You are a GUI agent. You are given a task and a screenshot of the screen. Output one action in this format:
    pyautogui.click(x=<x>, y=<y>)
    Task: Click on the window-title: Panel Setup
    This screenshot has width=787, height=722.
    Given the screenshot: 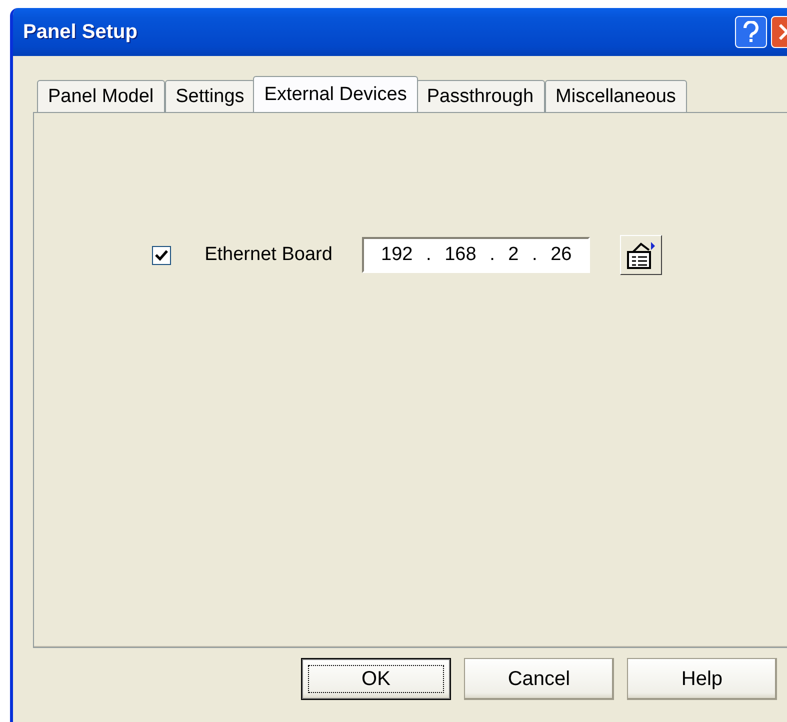 What is the action you would take?
    pyautogui.click(x=80, y=32)
    